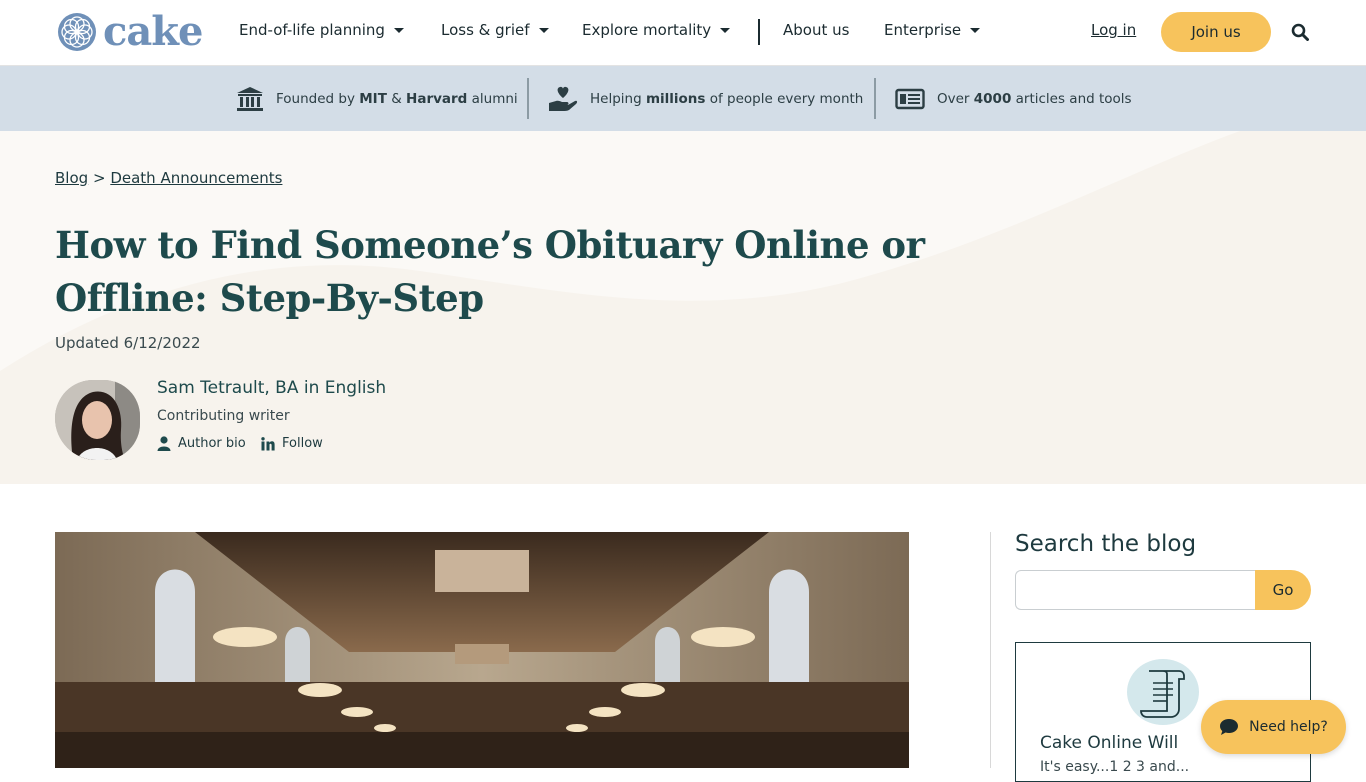  What do you see at coordinates (271, 388) in the screenshot?
I see `author-name: Sam Tetrault, BA in English` at bounding box center [271, 388].